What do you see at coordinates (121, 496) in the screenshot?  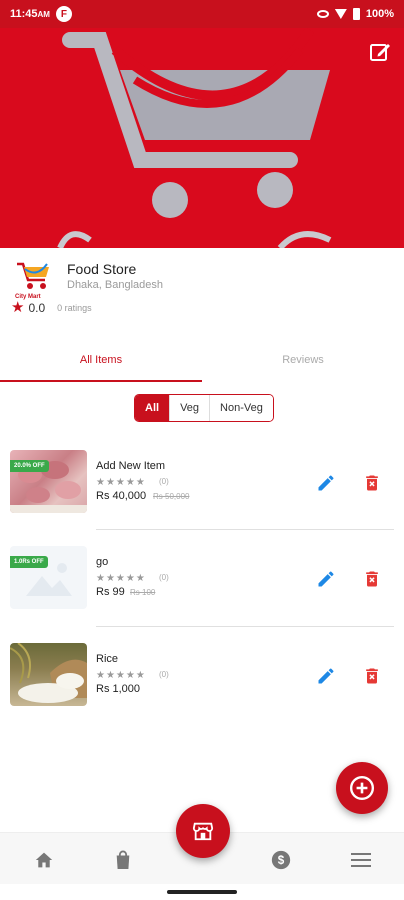 I see `item-price: Rs 40,000` at bounding box center [121, 496].